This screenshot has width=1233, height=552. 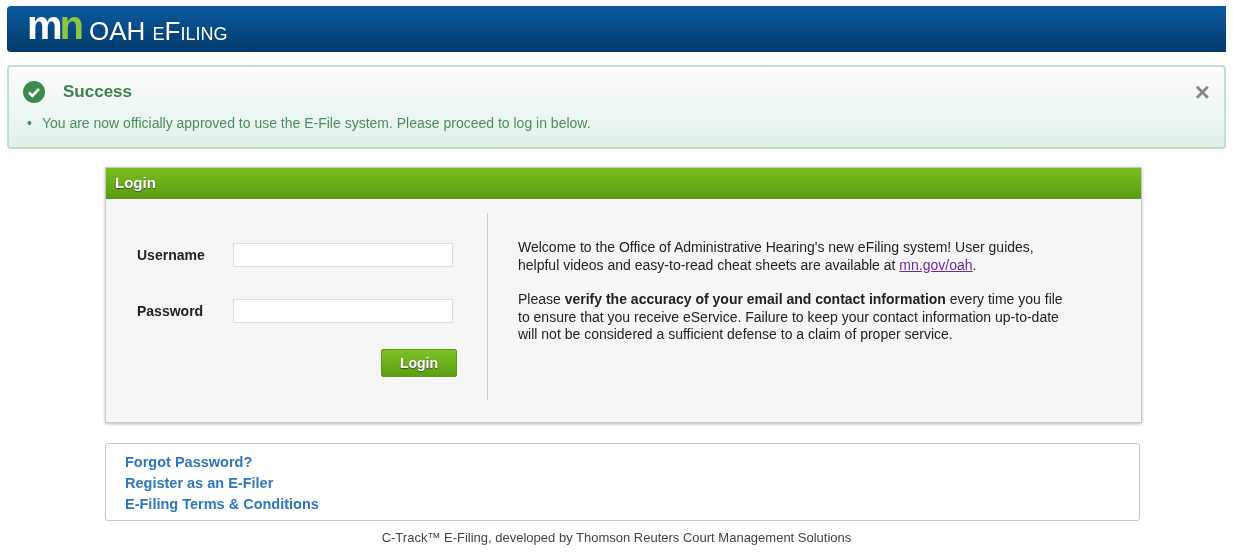 I want to click on alert-title: Success, so click(x=97, y=92).